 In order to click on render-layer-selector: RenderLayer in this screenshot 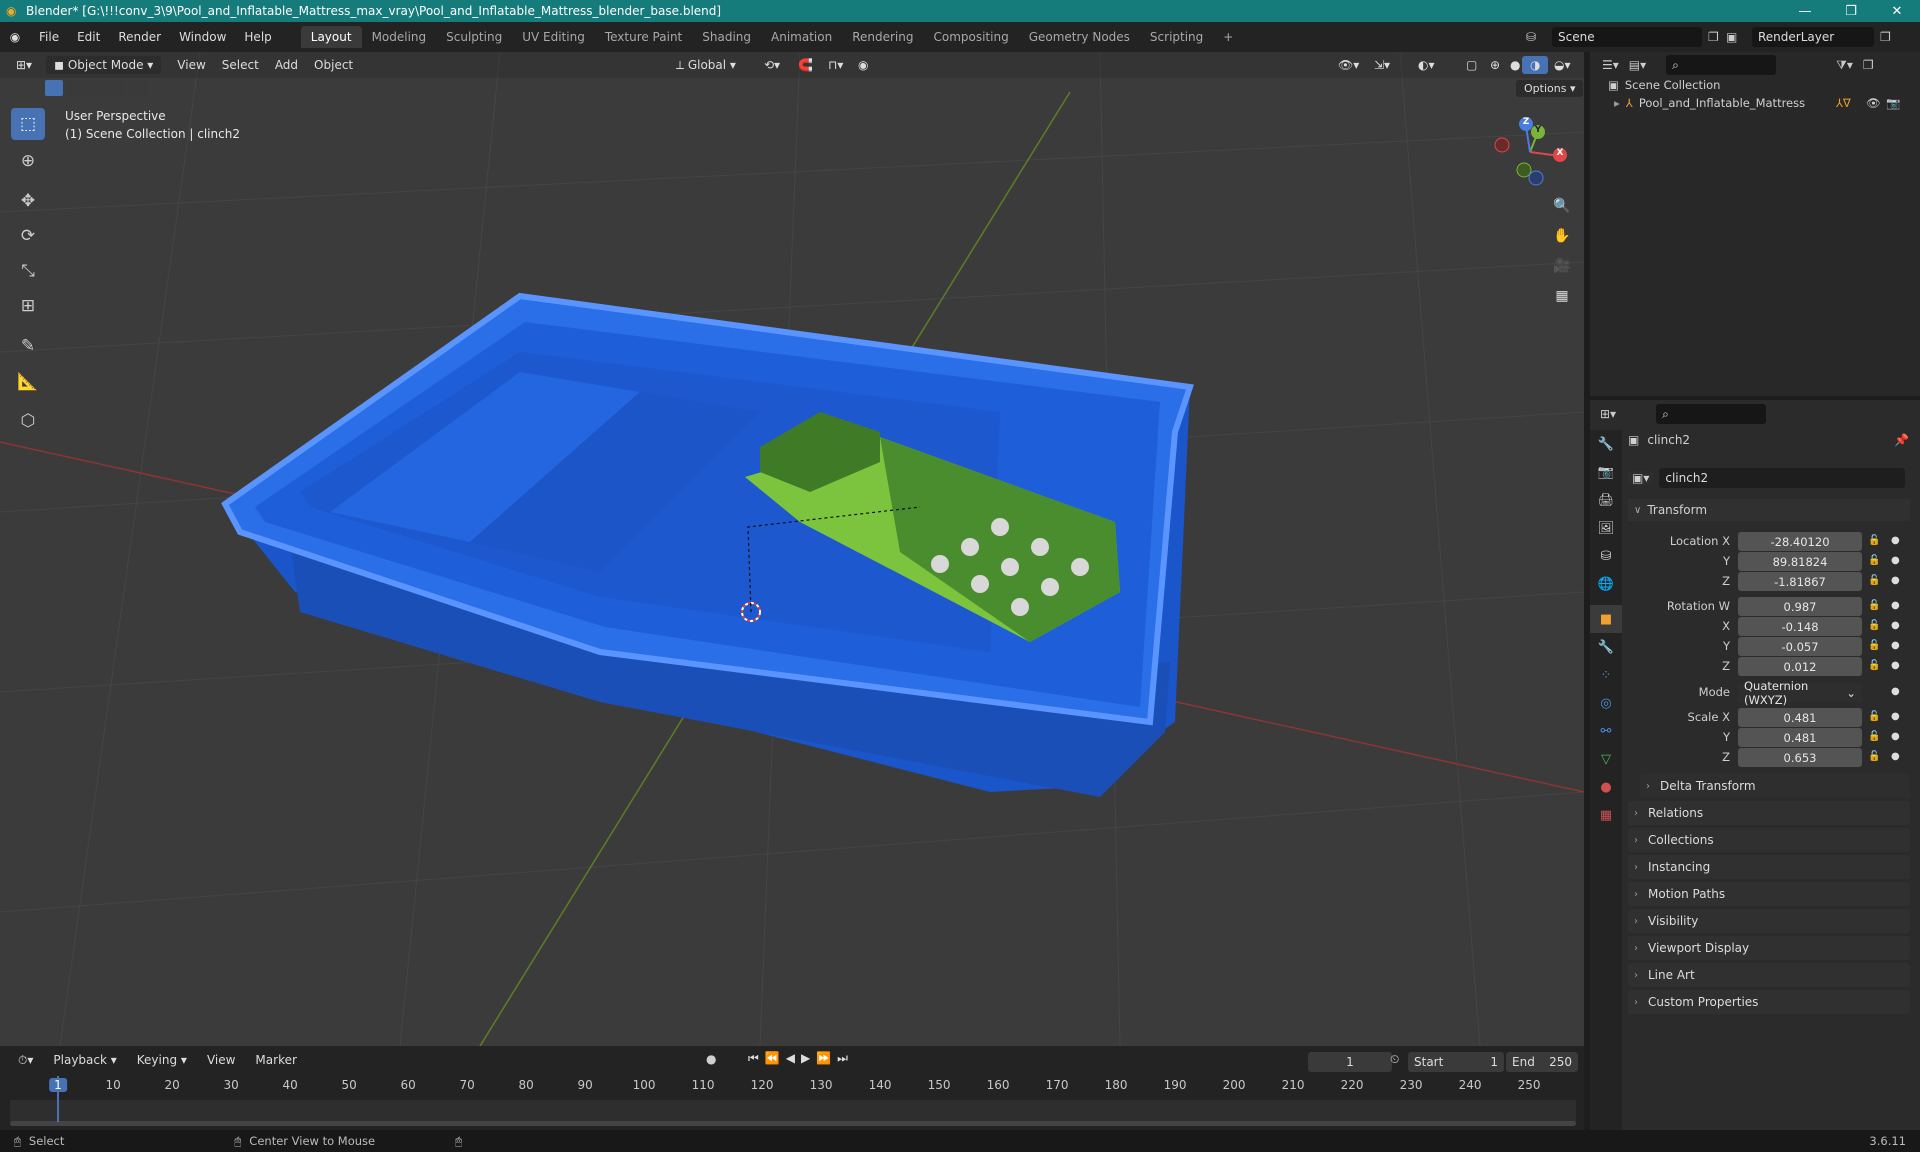, I will do `click(1813, 37)`.